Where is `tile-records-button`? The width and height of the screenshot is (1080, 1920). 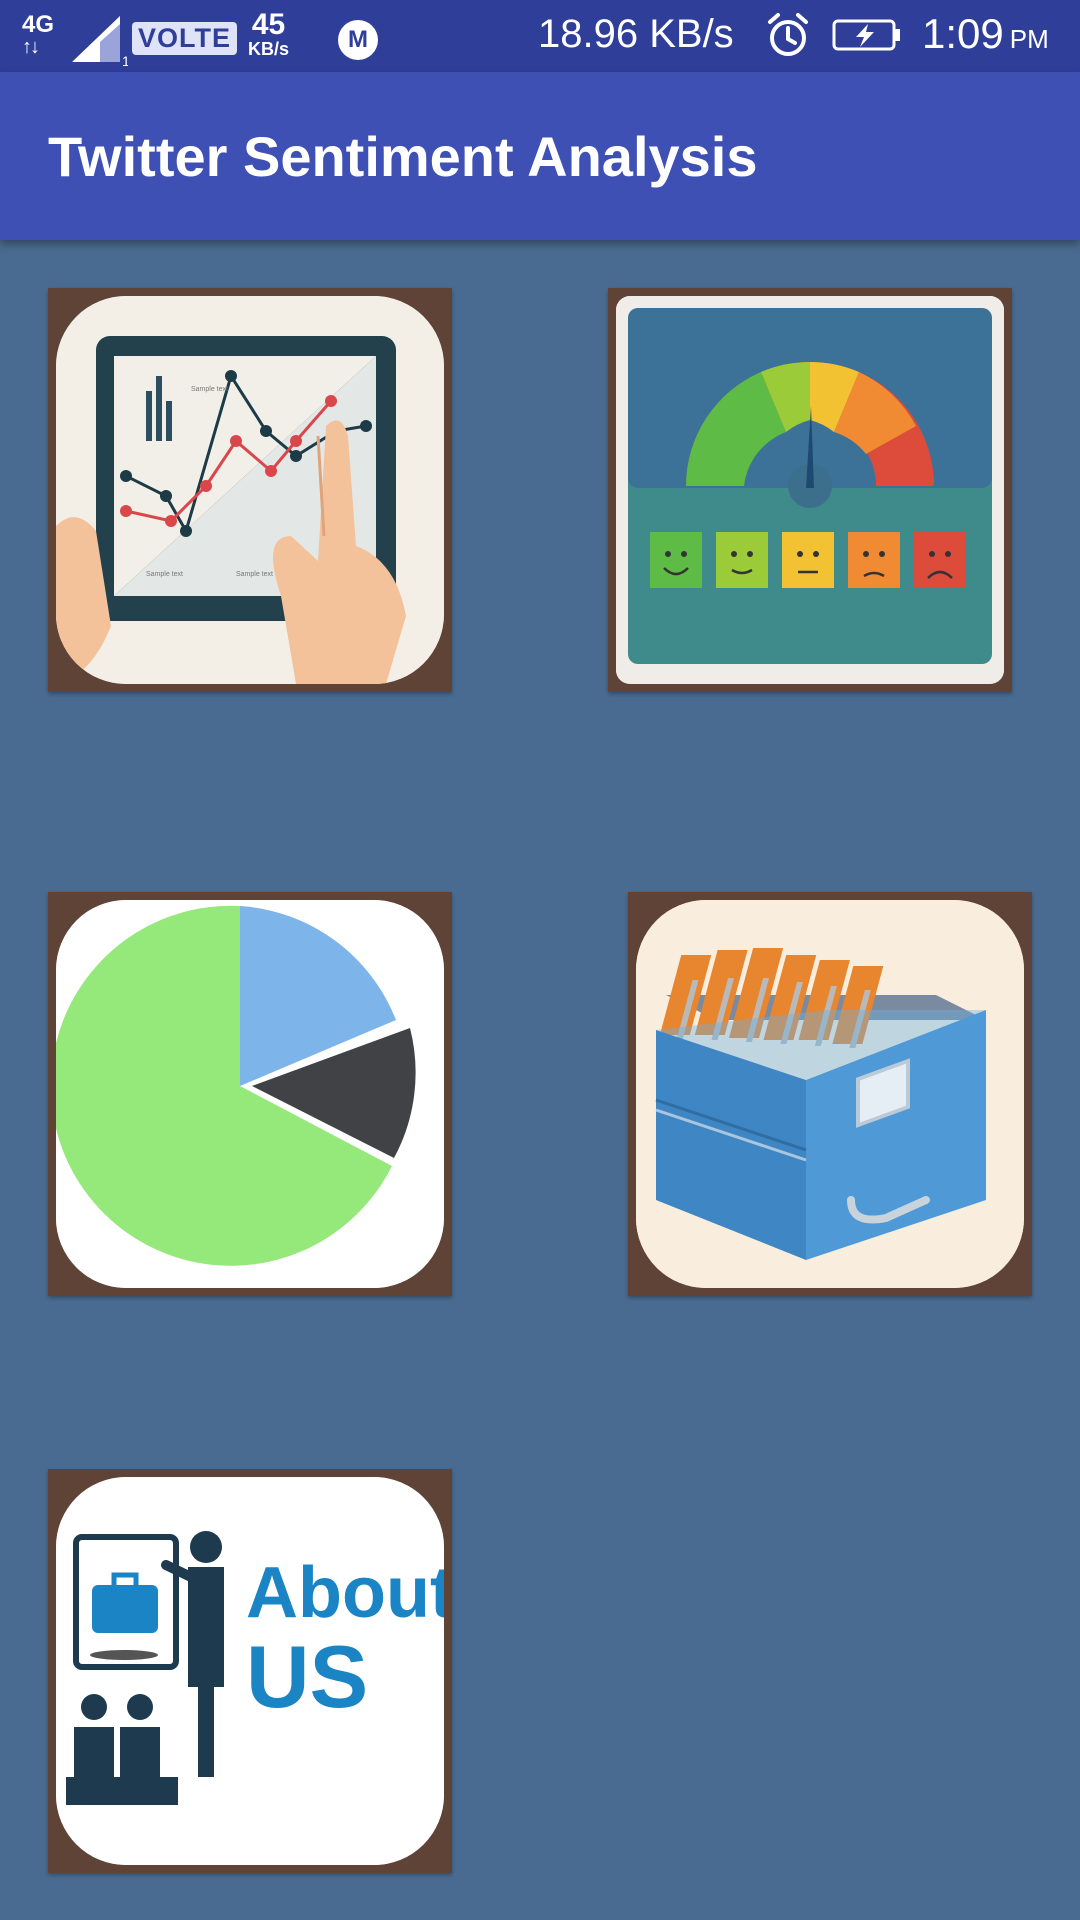
tile-records-button is located at coordinates (830, 1094).